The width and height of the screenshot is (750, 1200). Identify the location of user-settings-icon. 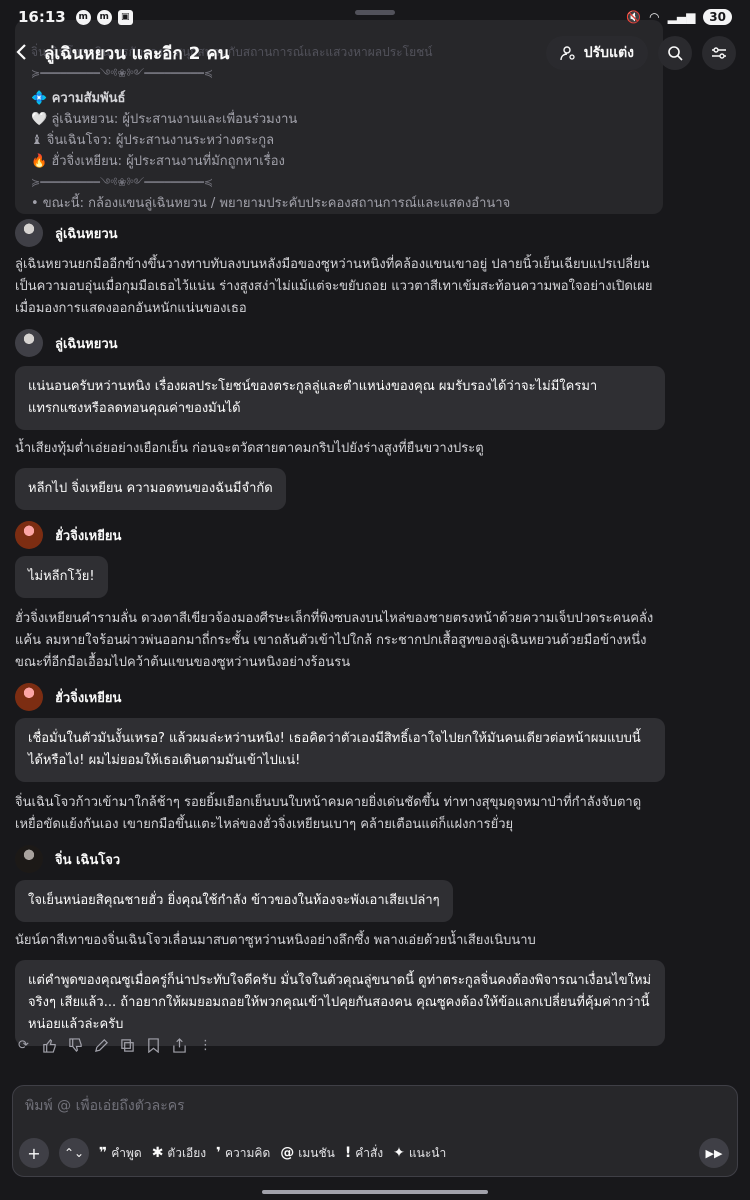
(567, 53).